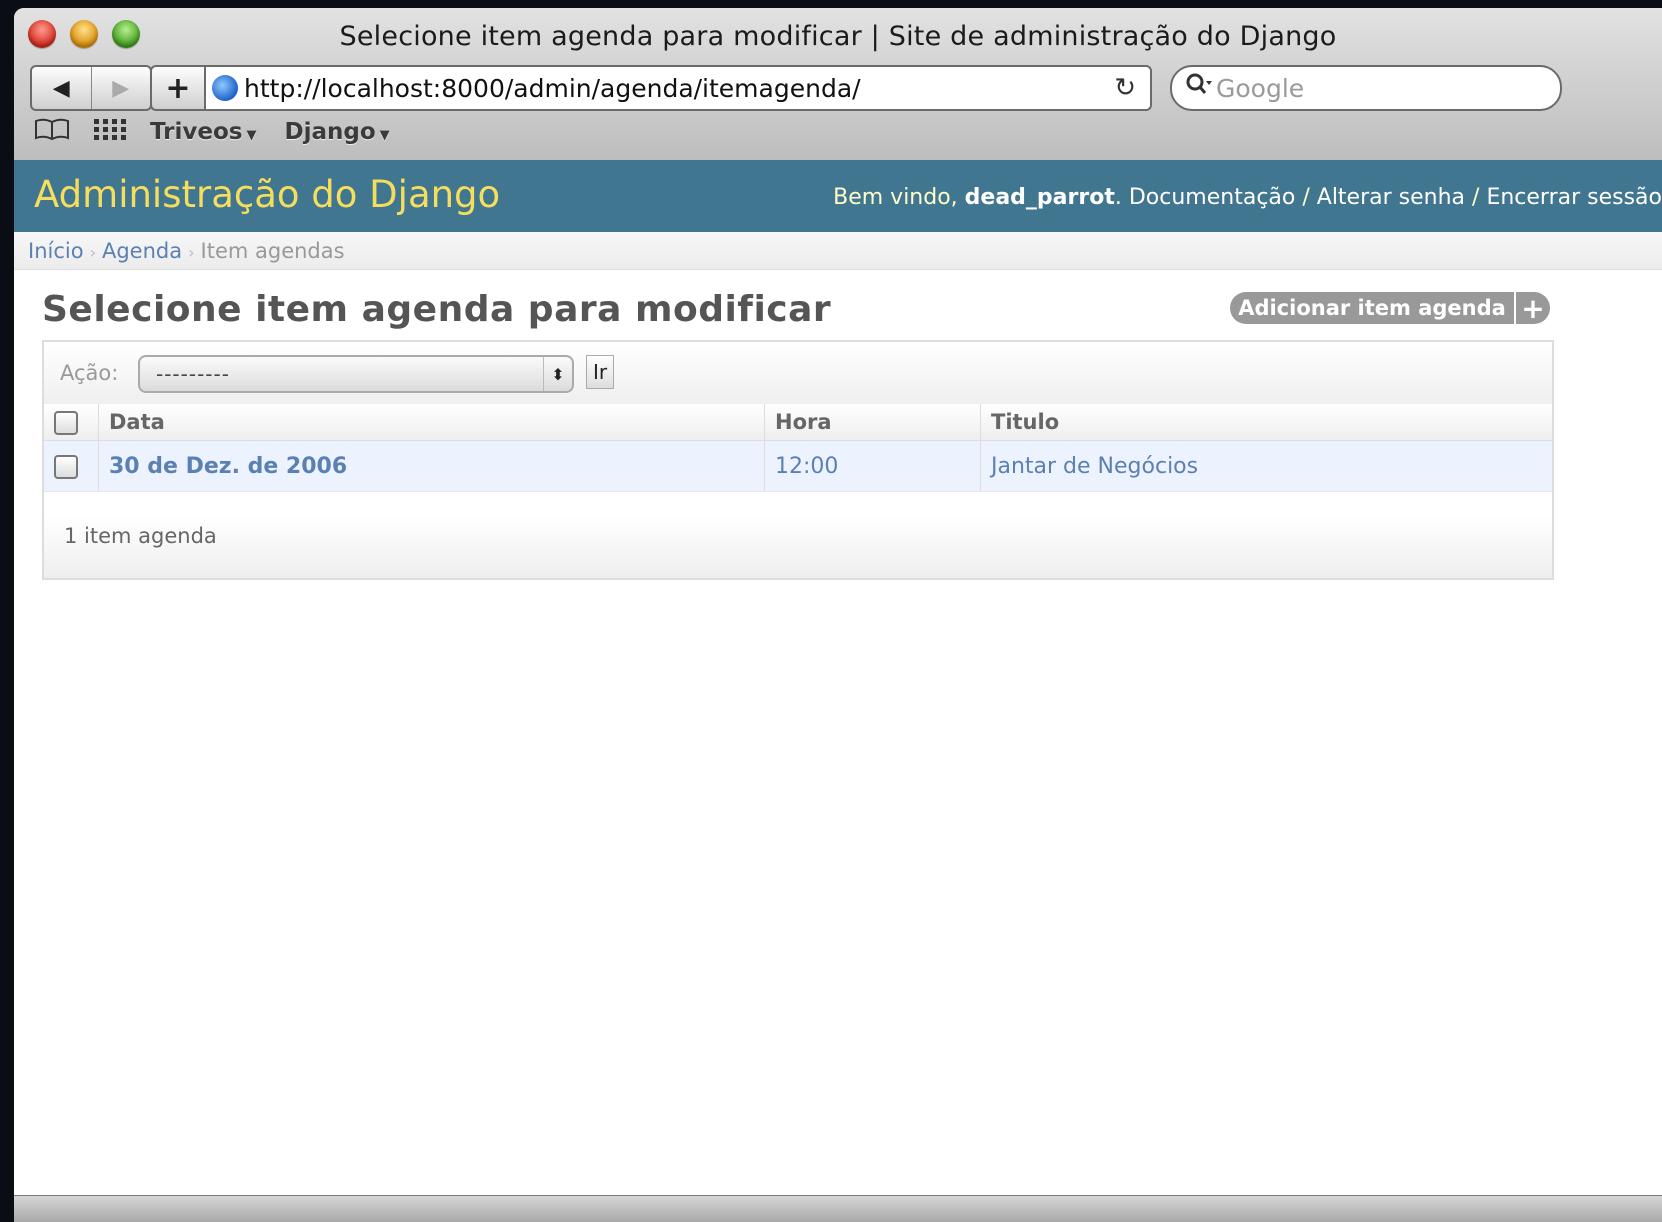  What do you see at coordinates (1260, 88) in the screenshot?
I see `search-placeholder: Google` at bounding box center [1260, 88].